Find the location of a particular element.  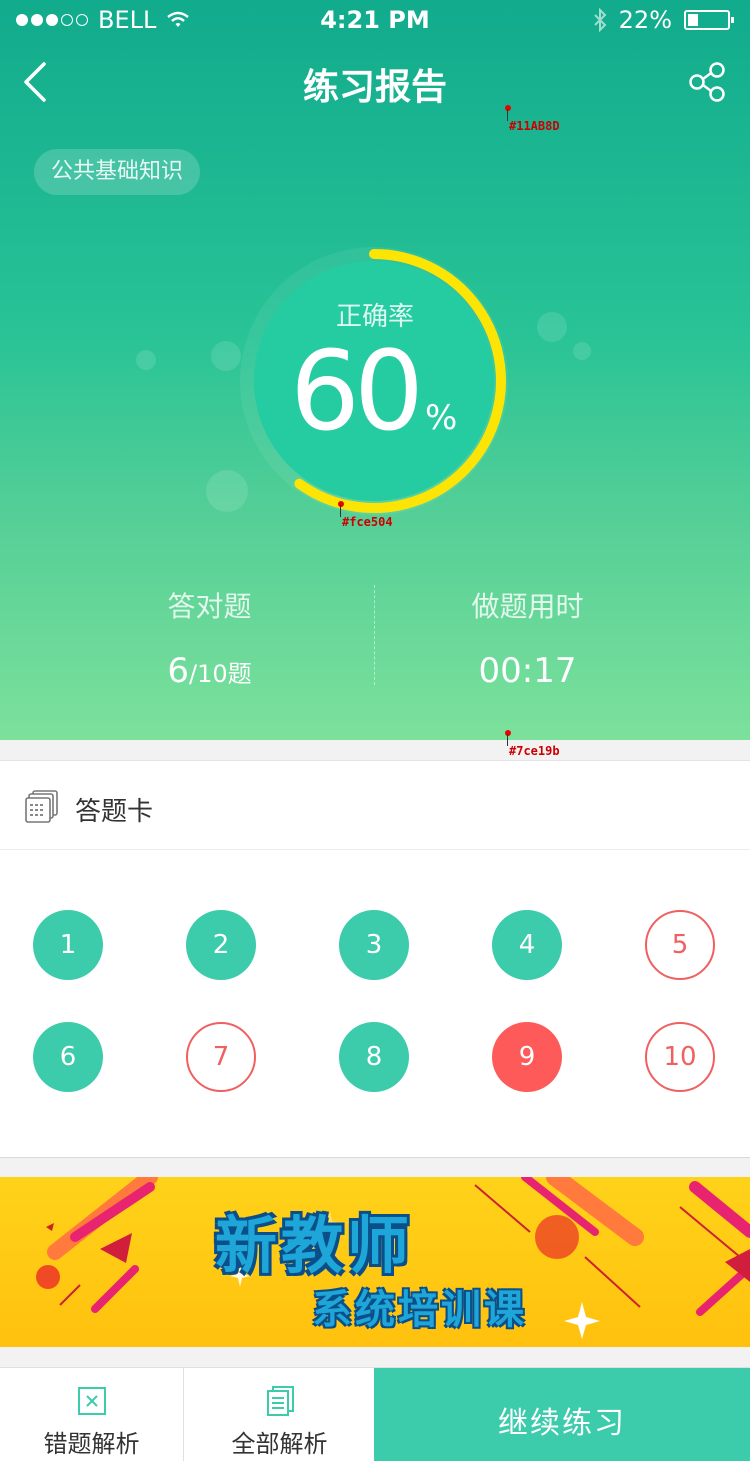

answer-card-icon is located at coordinates (41, 806).